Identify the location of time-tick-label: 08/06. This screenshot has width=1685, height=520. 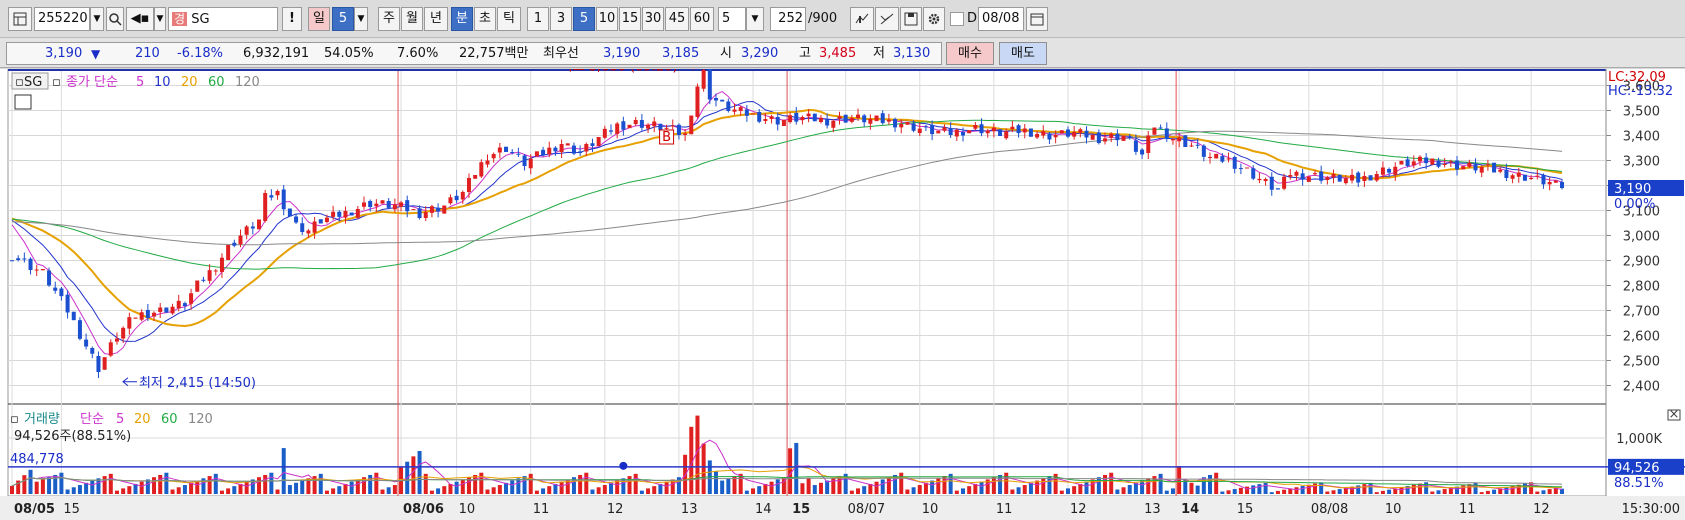
(423, 509).